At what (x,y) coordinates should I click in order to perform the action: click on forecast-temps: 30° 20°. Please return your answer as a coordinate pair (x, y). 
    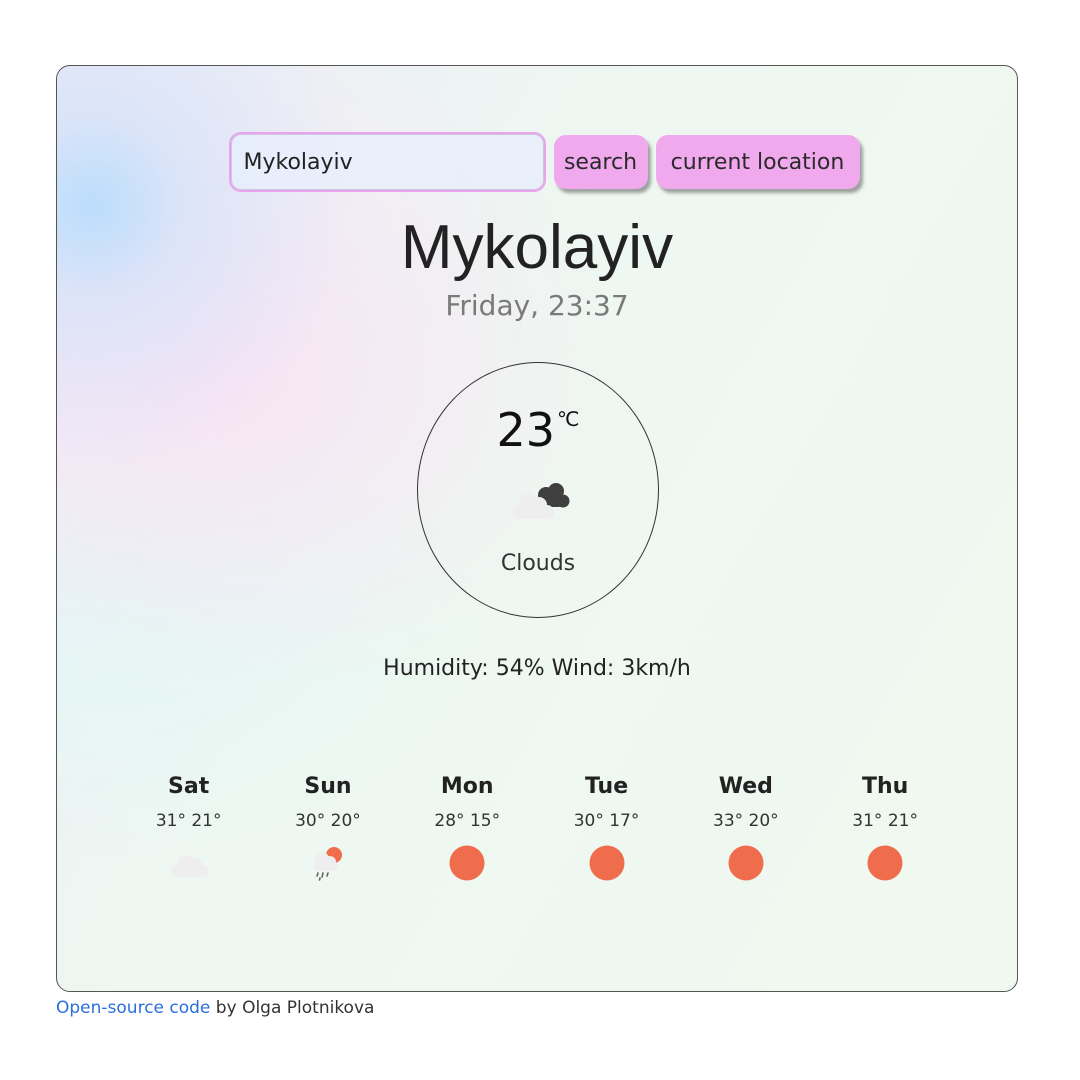
    Looking at the image, I should click on (328, 821).